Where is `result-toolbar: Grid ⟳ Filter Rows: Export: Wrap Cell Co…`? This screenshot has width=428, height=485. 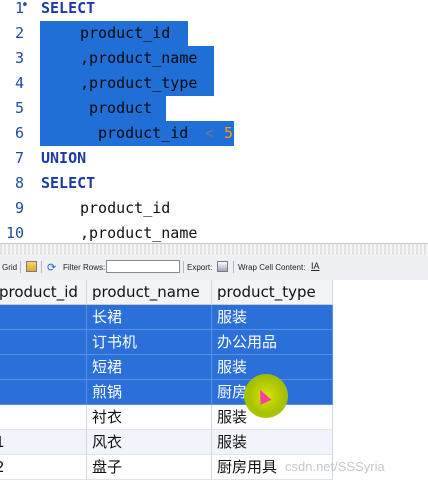 result-toolbar: Grid ⟳ Filter Rows: Export: Wrap Cell Co… is located at coordinates (214, 268).